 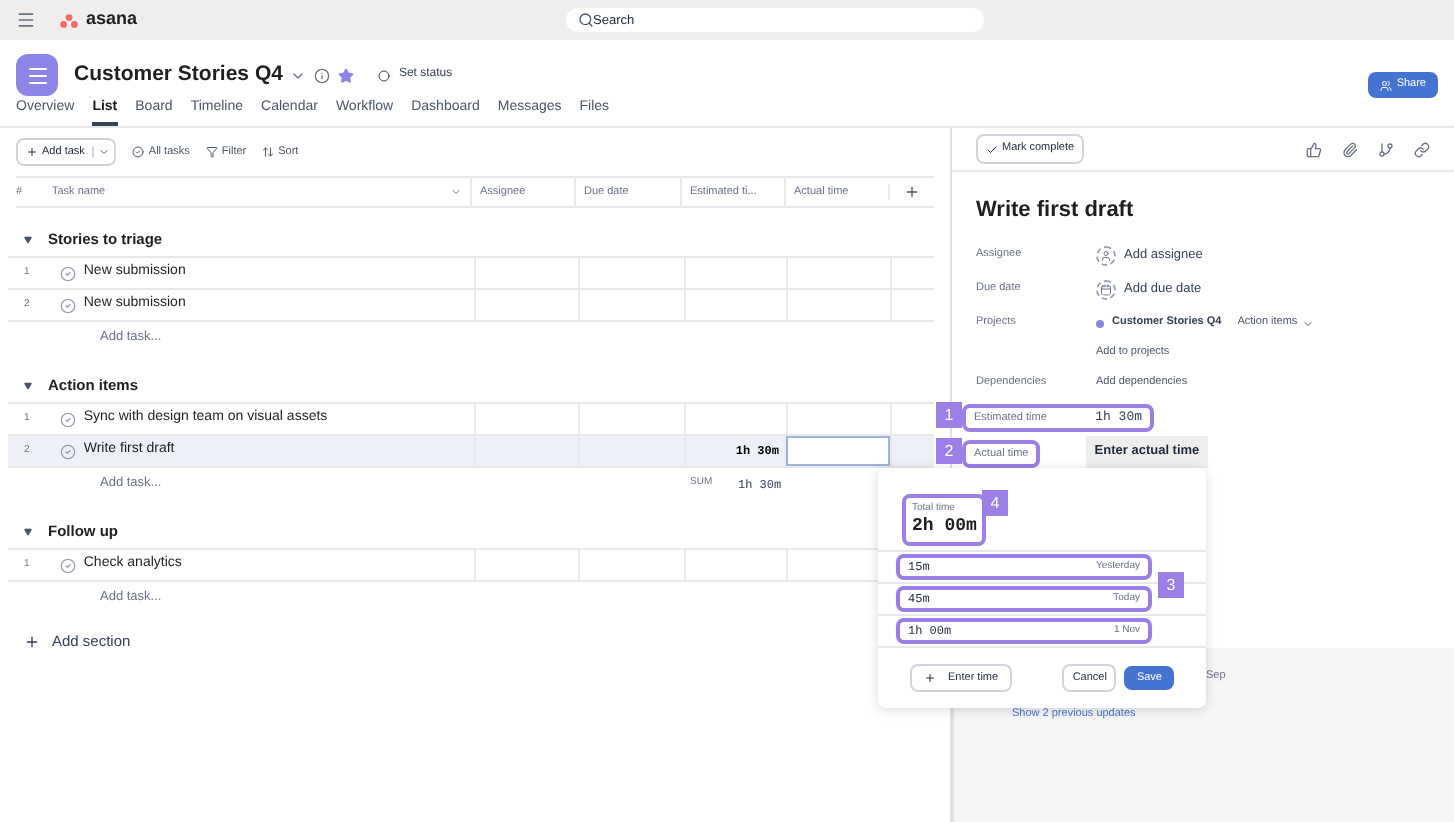 What do you see at coordinates (1171, 585) in the screenshot?
I see `callout-number: 3` at bounding box center [1171, 585].